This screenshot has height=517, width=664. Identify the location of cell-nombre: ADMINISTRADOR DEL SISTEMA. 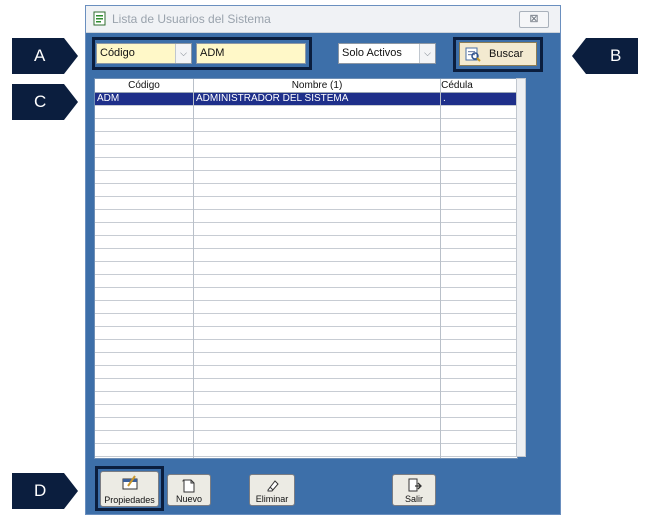
(272, 98).